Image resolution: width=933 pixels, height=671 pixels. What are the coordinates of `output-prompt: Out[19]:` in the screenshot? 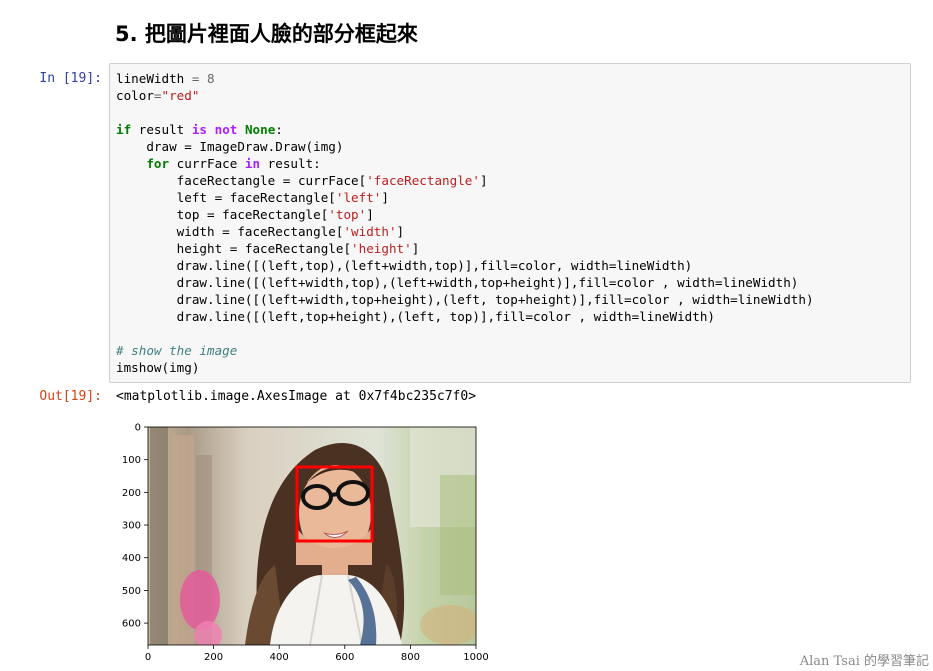 It's located at (70, 396).